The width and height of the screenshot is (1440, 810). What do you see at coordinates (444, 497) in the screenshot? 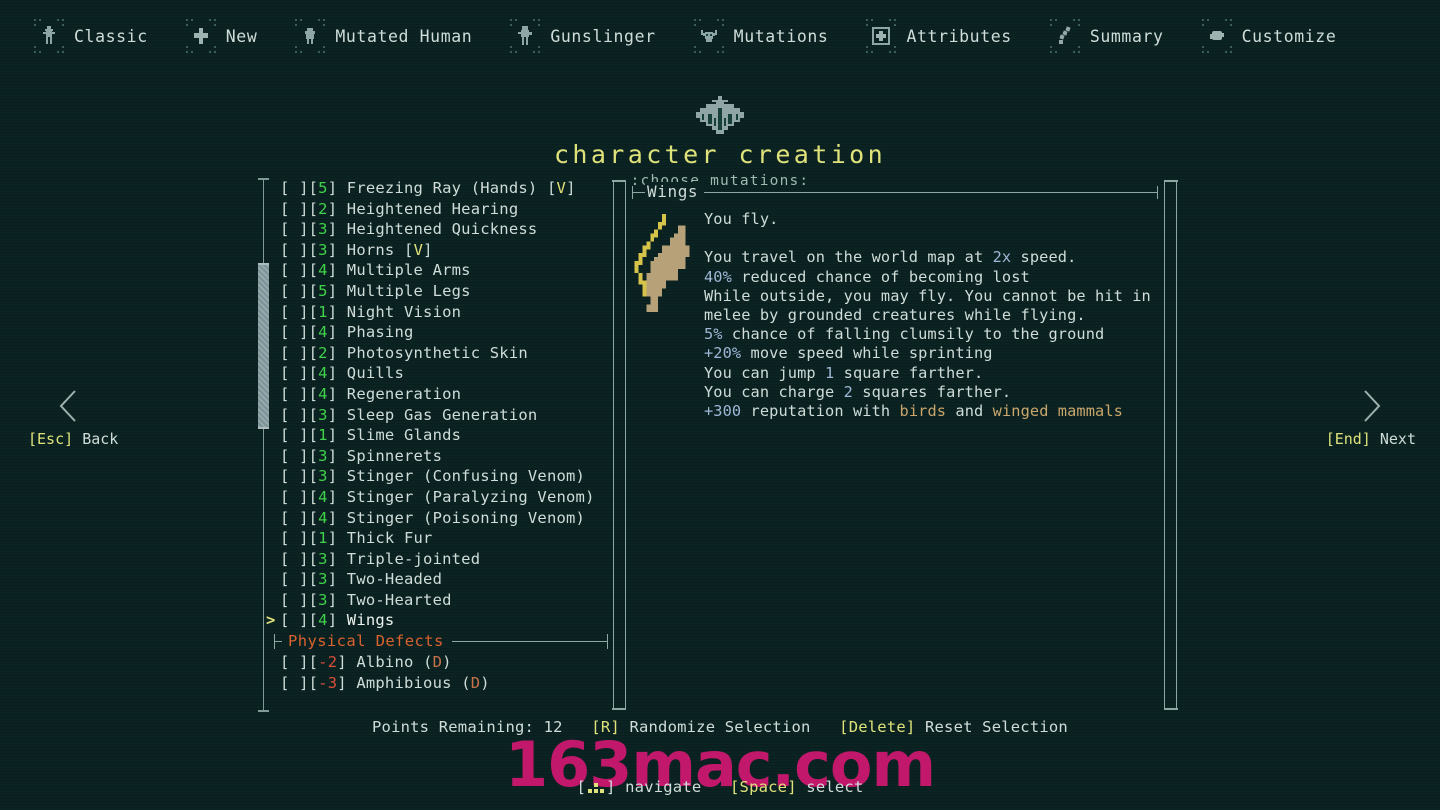
I see `mutation-row: [ ][4] Stinger (Paralyzing Venom)` at bounding box center [444, 497].